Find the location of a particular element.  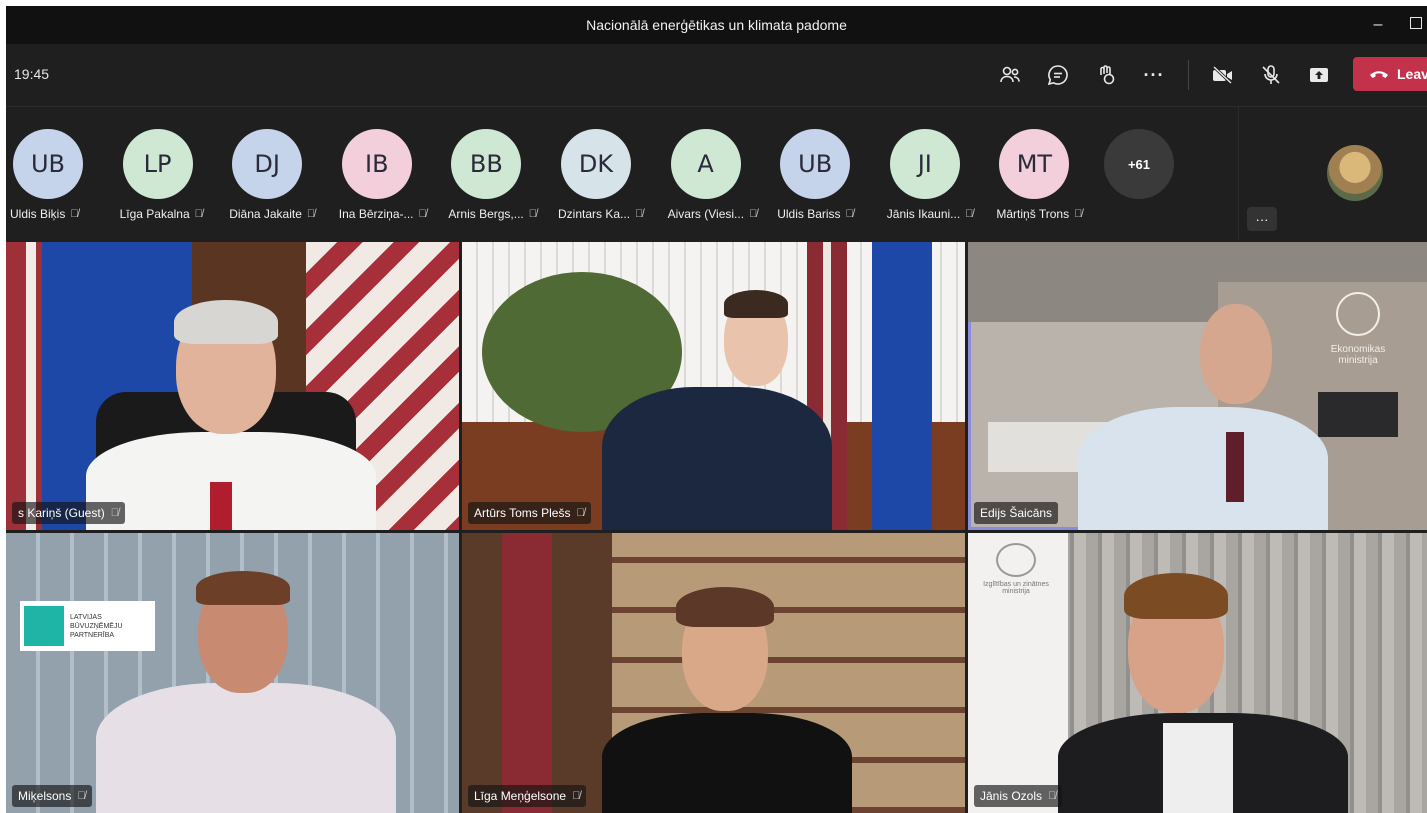

self-view-more-button: ··· is located at coordinates (1262, 219).